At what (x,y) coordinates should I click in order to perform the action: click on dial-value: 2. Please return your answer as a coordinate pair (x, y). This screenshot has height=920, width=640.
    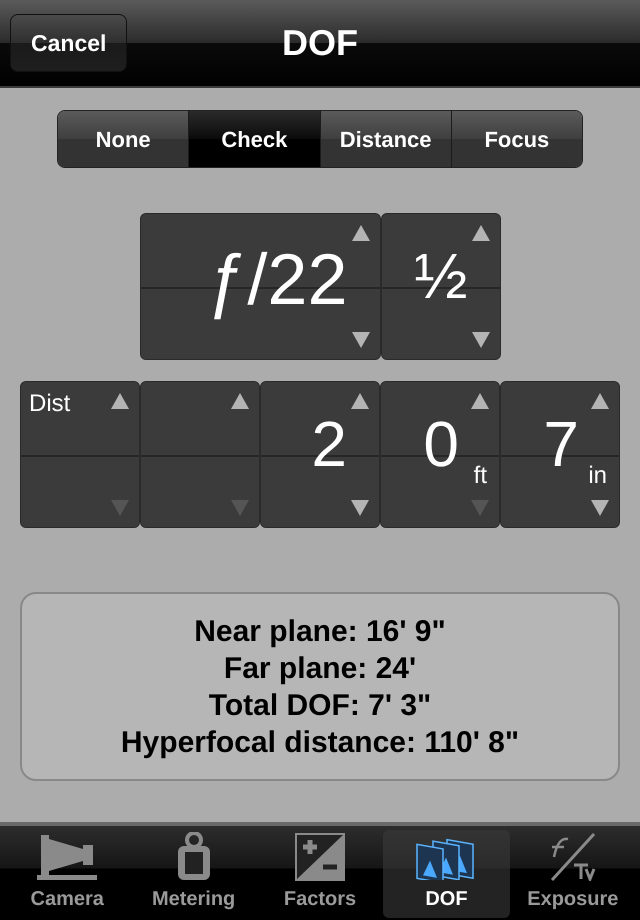
    Looking at the image, I should click on (329, 444).